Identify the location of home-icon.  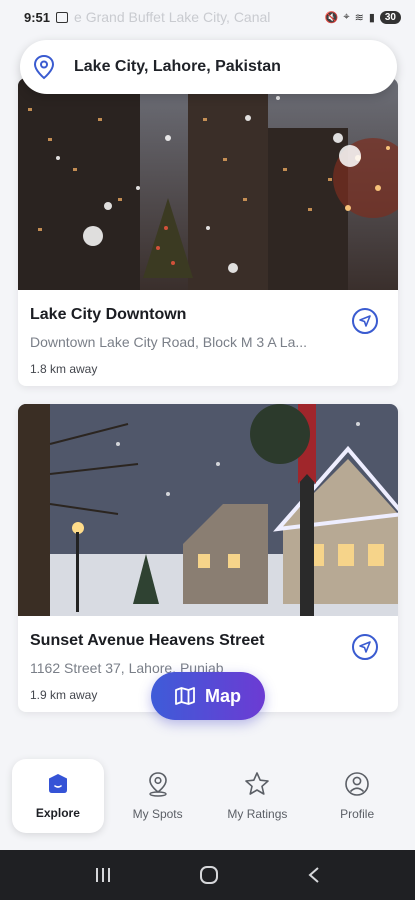
(209, 875).